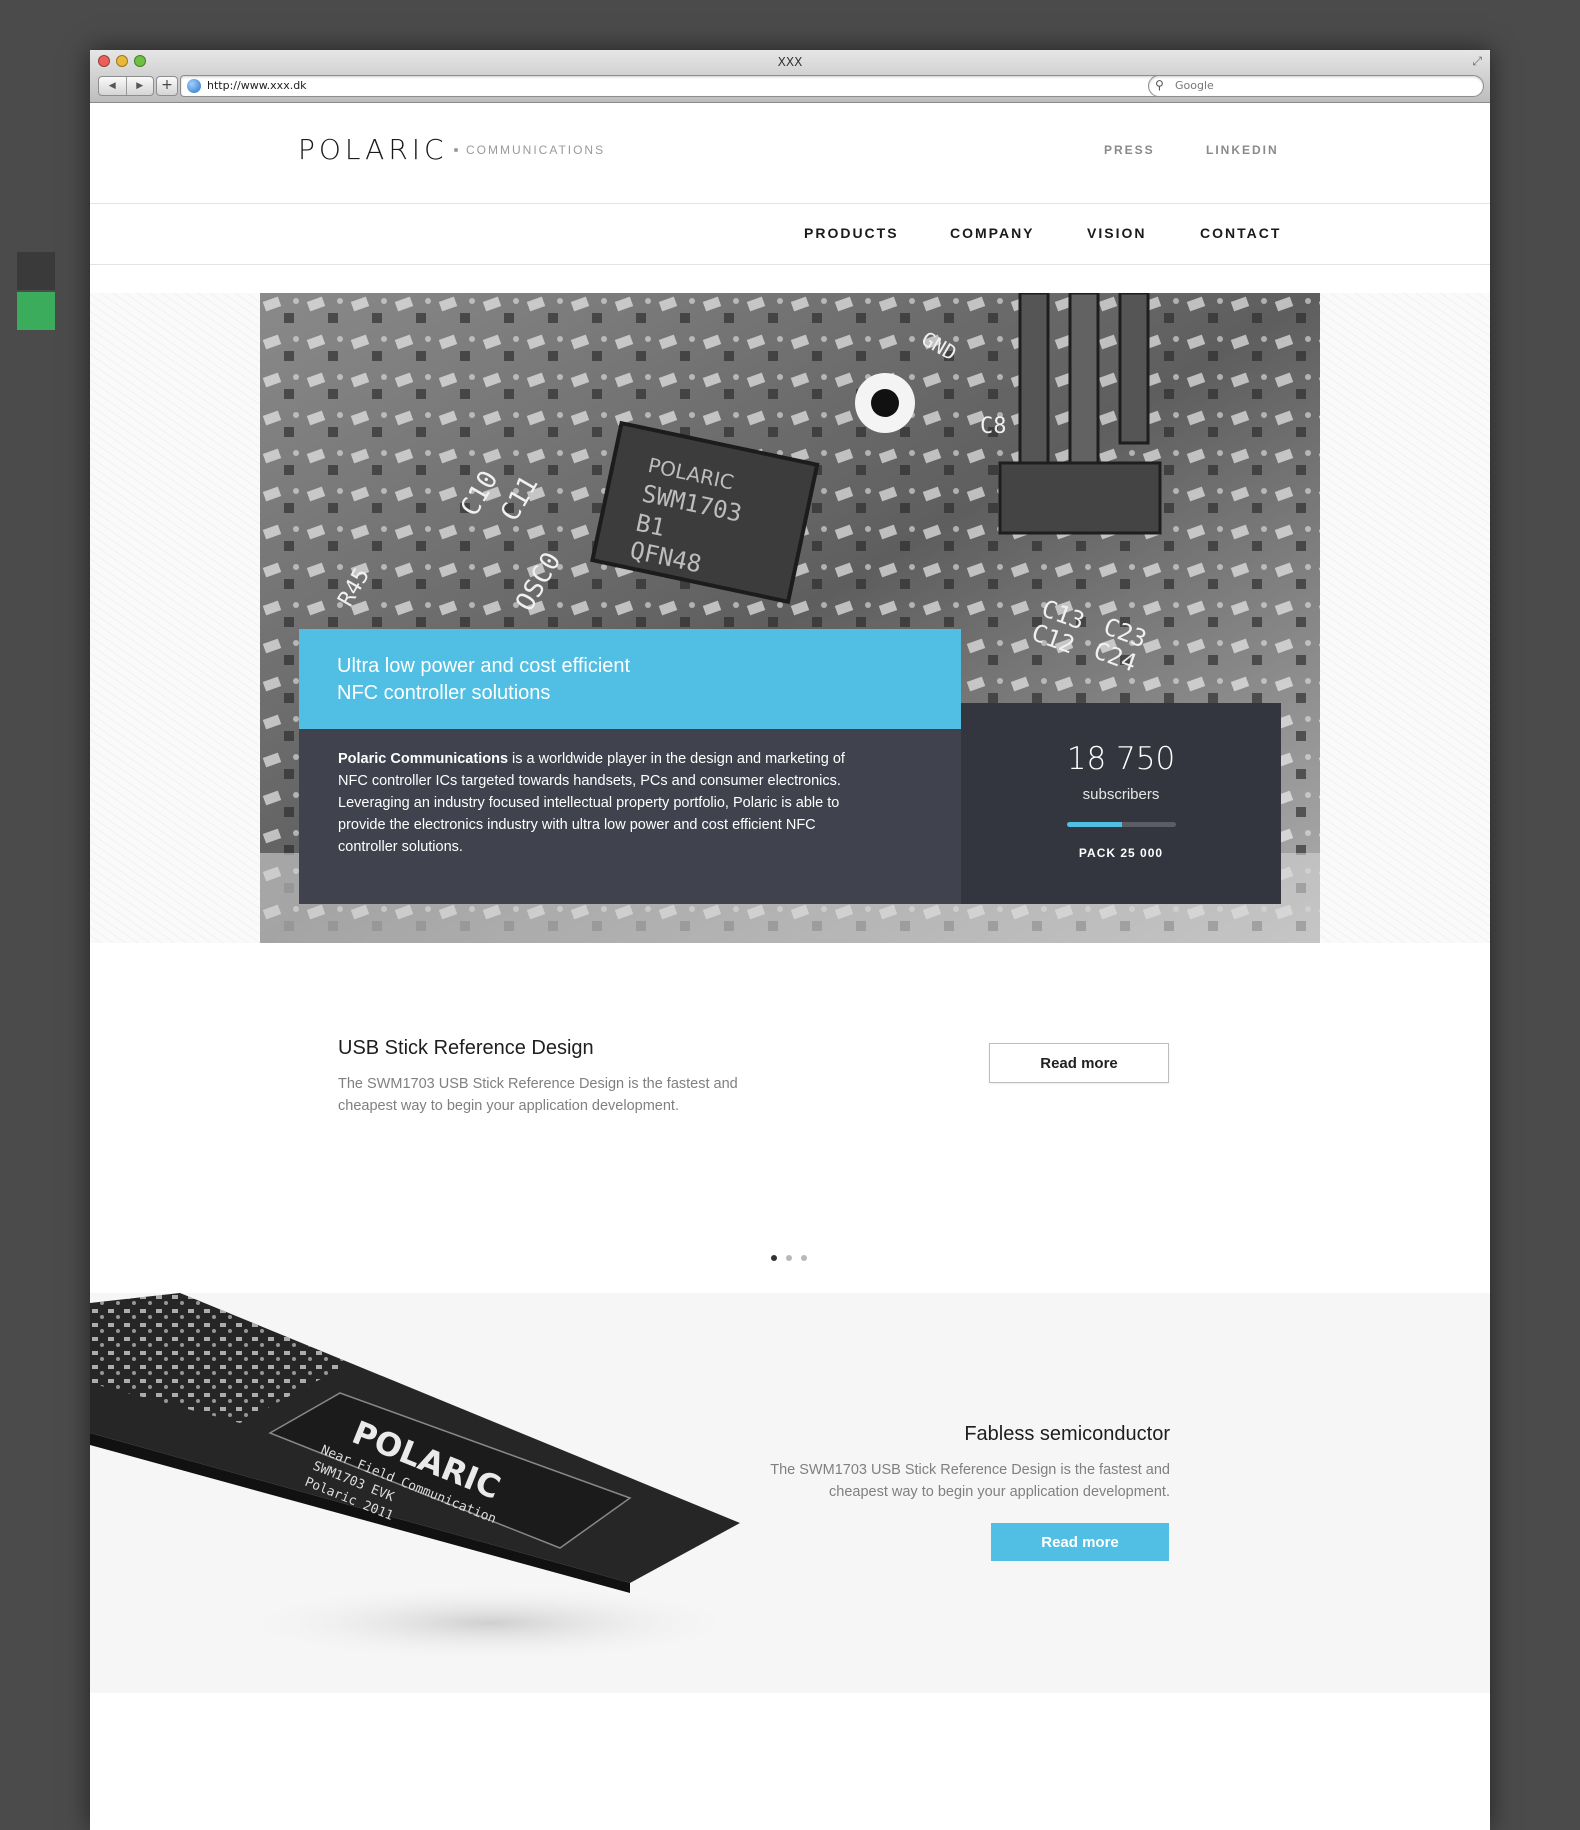 This screenshot has height=1830, width=1580. Describe the element at coordinates (790, 234) in the screenshot. I see `main-nav: PRODUCTS COMPANY VISION CONTACT` at that location.